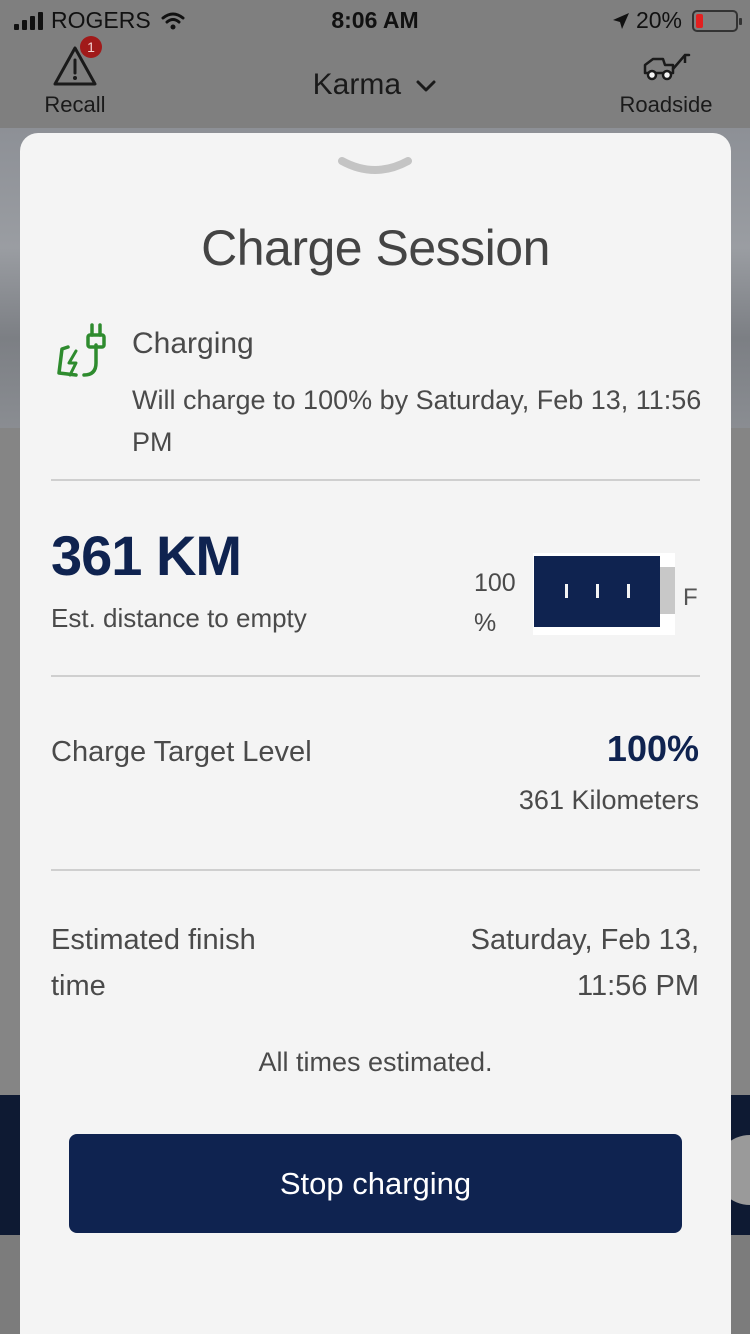  I want to click on battery-cap, so click(667, 590).